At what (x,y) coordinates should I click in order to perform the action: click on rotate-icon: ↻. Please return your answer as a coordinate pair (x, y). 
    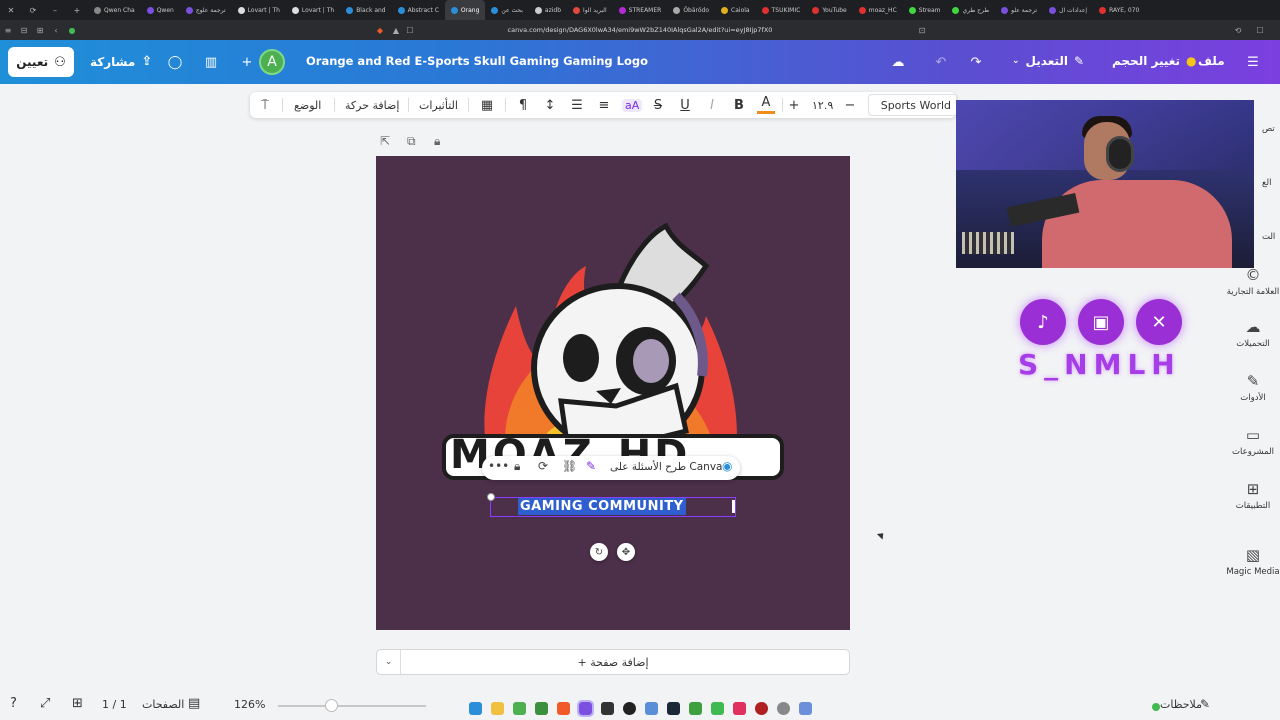
    Looking at the image, I should click on (599, 552).